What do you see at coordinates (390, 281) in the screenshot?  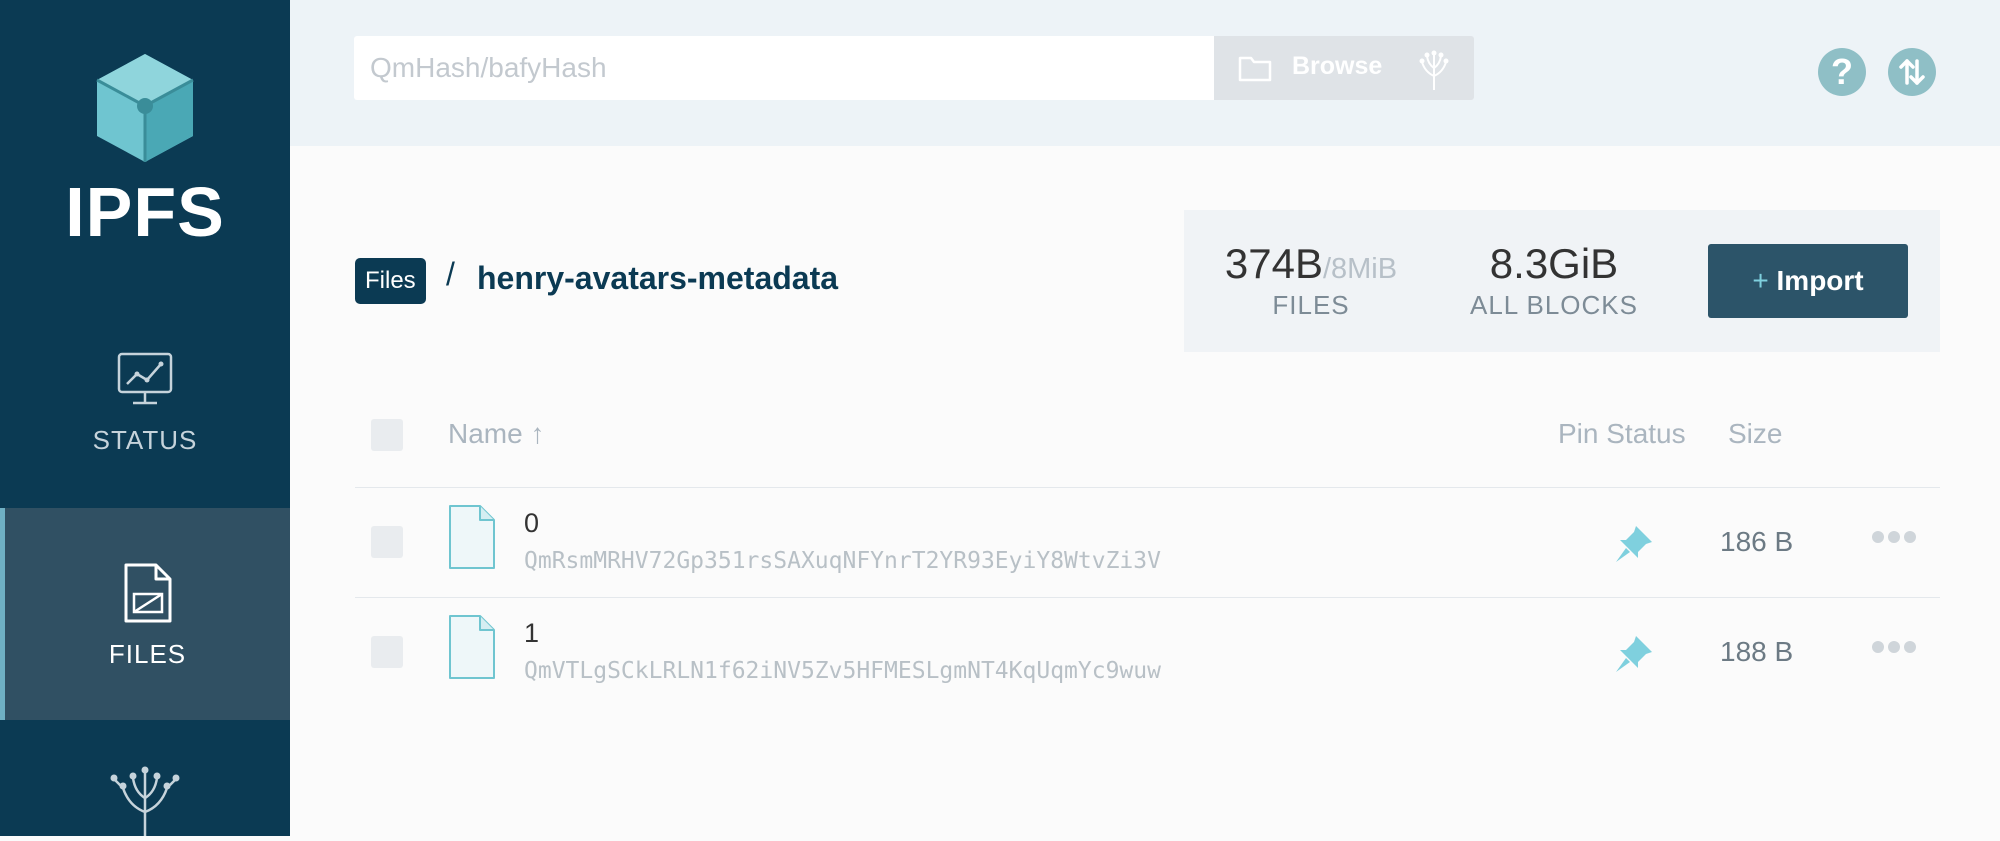 I see `breadcrumb-root: Files` at bounding box center [390, 281].